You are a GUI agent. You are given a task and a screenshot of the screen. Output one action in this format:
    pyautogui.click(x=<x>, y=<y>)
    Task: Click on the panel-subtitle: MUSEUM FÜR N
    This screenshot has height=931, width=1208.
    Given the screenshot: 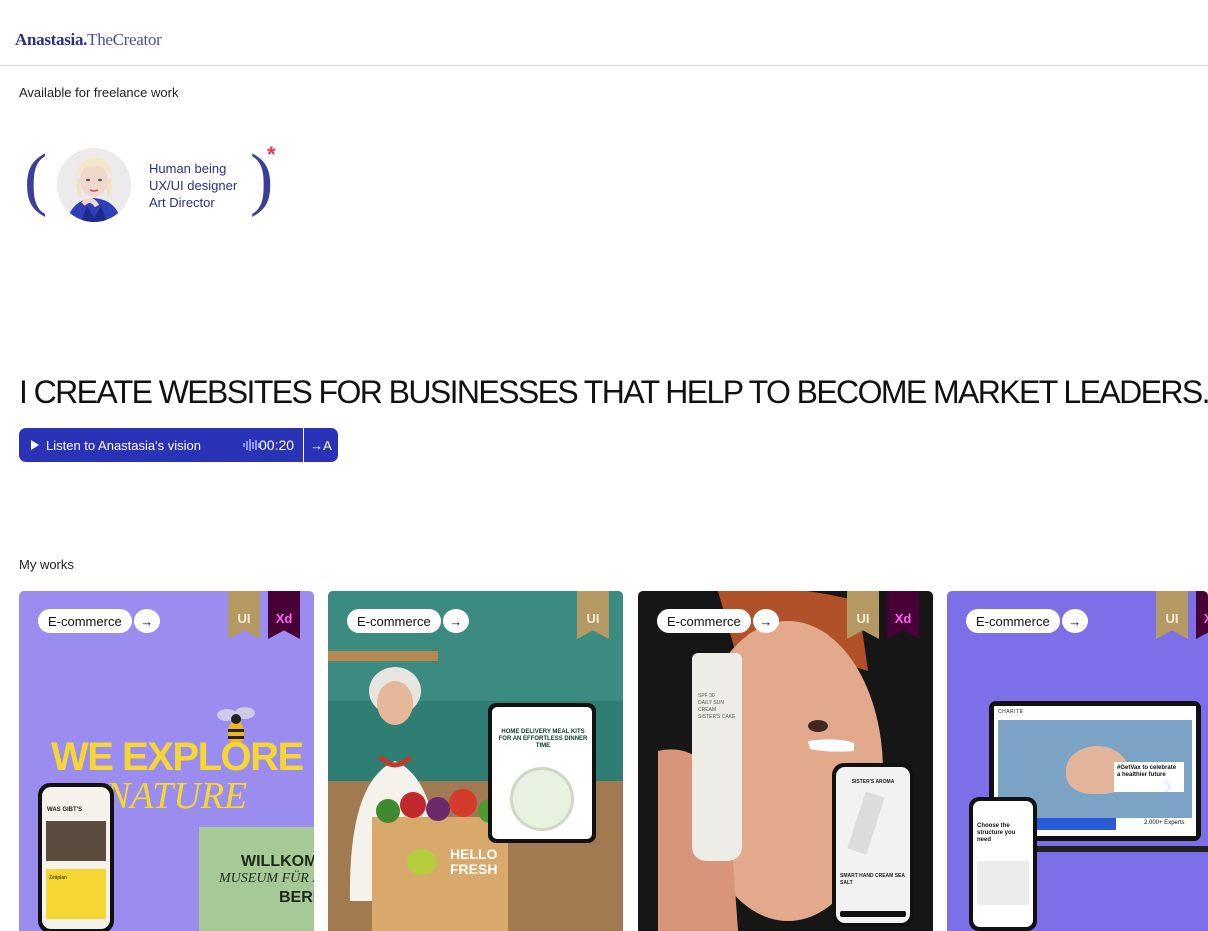 What is the action you would take?
    pyautogui.click(x=266, y=878)
    